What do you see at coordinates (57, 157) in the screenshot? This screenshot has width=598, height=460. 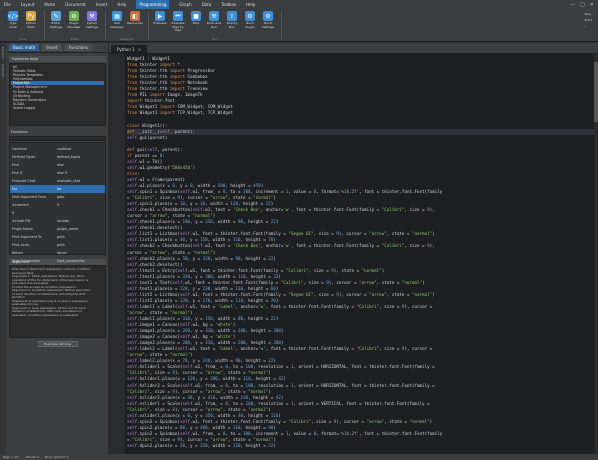 I see `function-row: Defined Types defined_types` at bounding box center [57, 157].